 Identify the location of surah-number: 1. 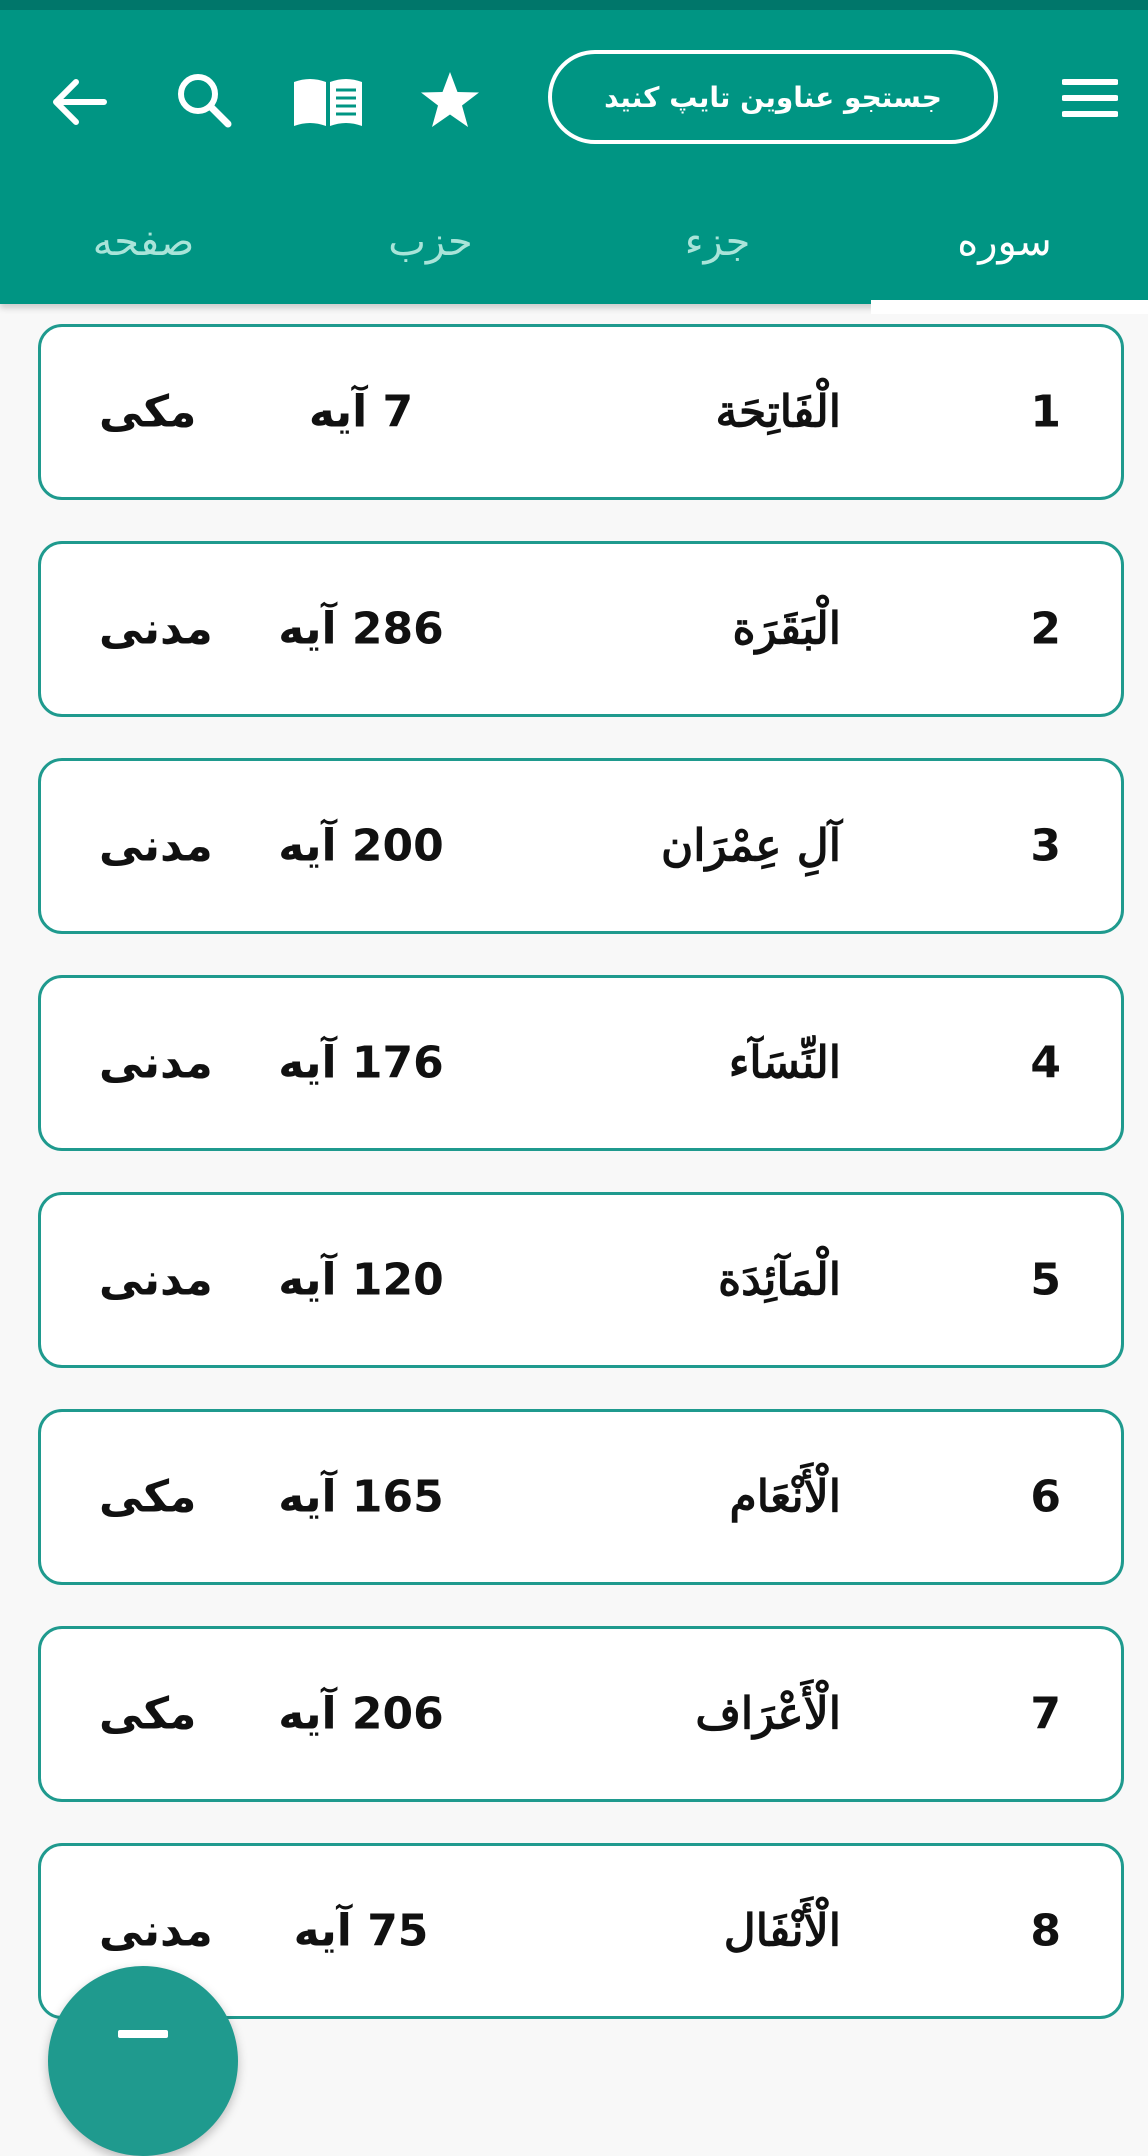
(1045, 412).